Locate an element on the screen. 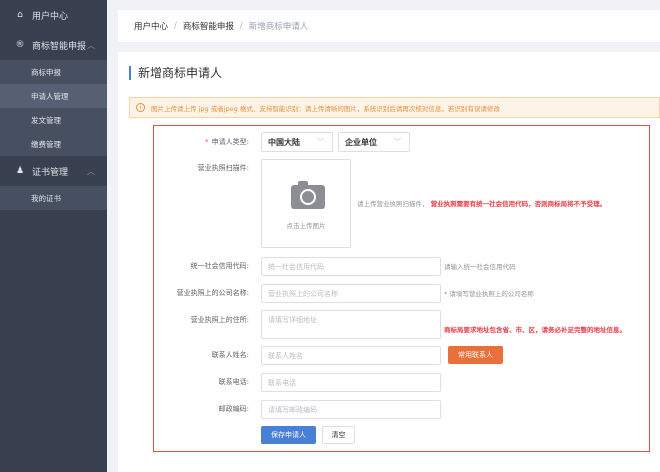  type-label: * 申请人类型: is located at coordinates (227, 142).